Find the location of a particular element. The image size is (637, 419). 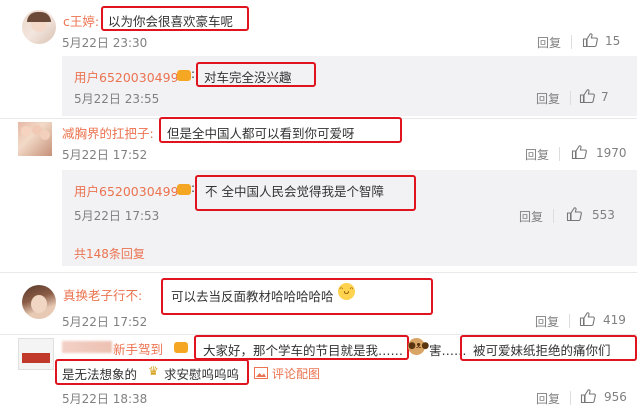

like-count: 419 is located at coordinates (614, 320).